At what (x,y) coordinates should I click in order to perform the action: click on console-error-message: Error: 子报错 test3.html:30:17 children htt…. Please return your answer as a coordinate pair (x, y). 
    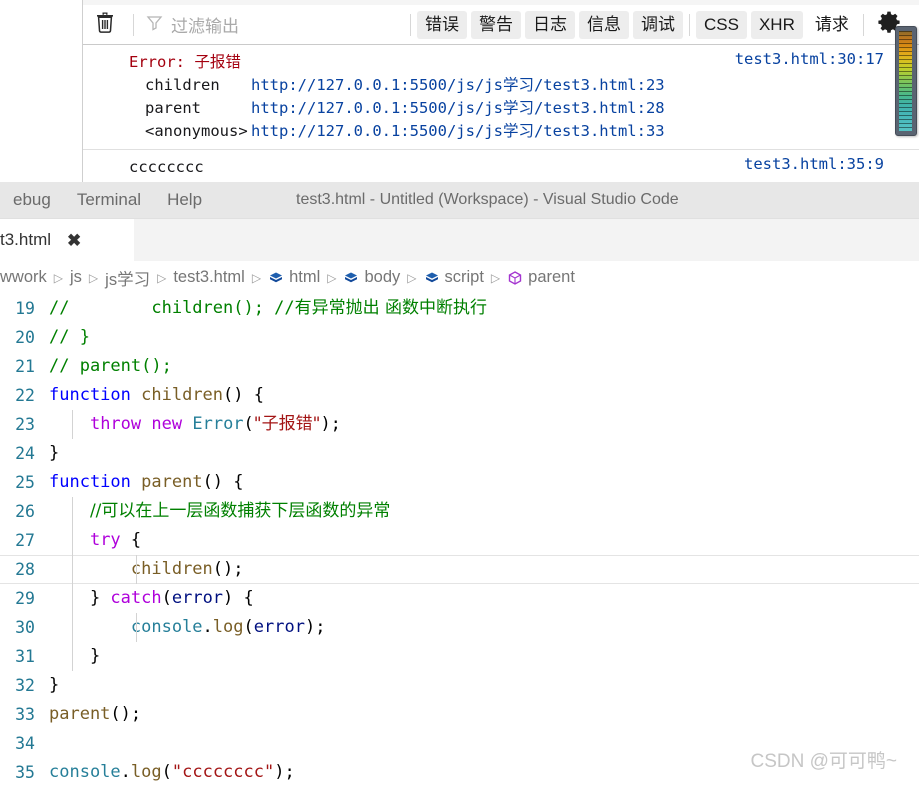
    Looking at the image, I should click on (501, 98).